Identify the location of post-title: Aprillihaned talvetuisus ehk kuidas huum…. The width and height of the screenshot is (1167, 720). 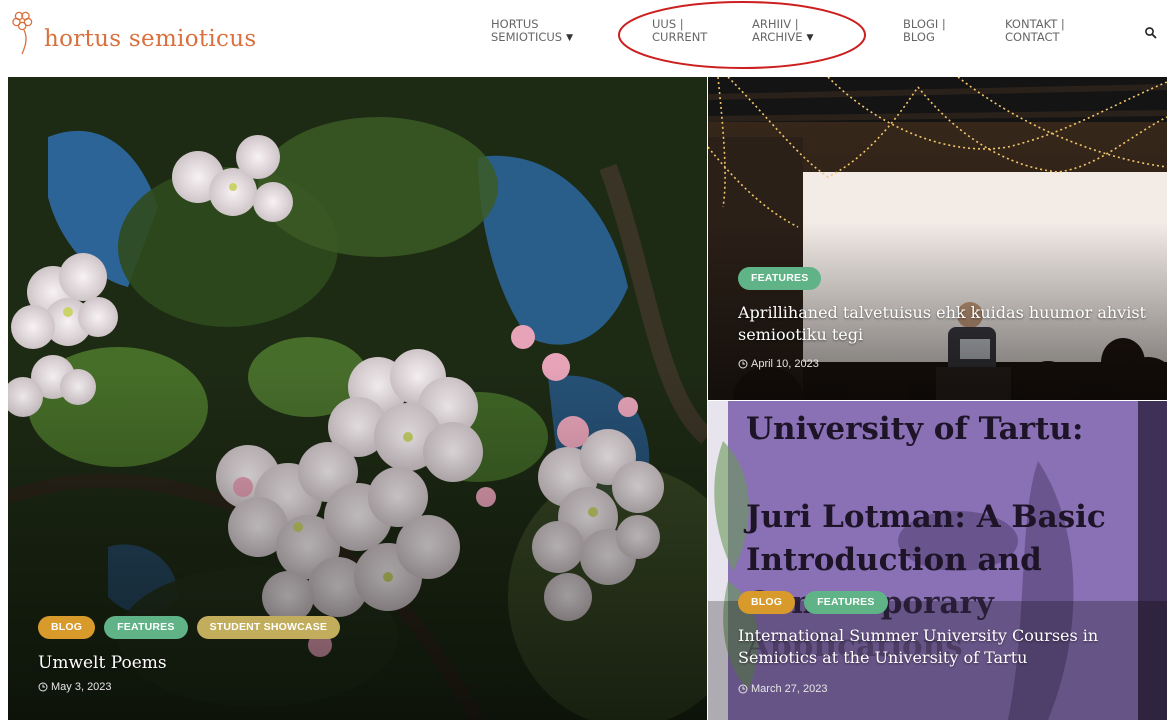
(948, 324).